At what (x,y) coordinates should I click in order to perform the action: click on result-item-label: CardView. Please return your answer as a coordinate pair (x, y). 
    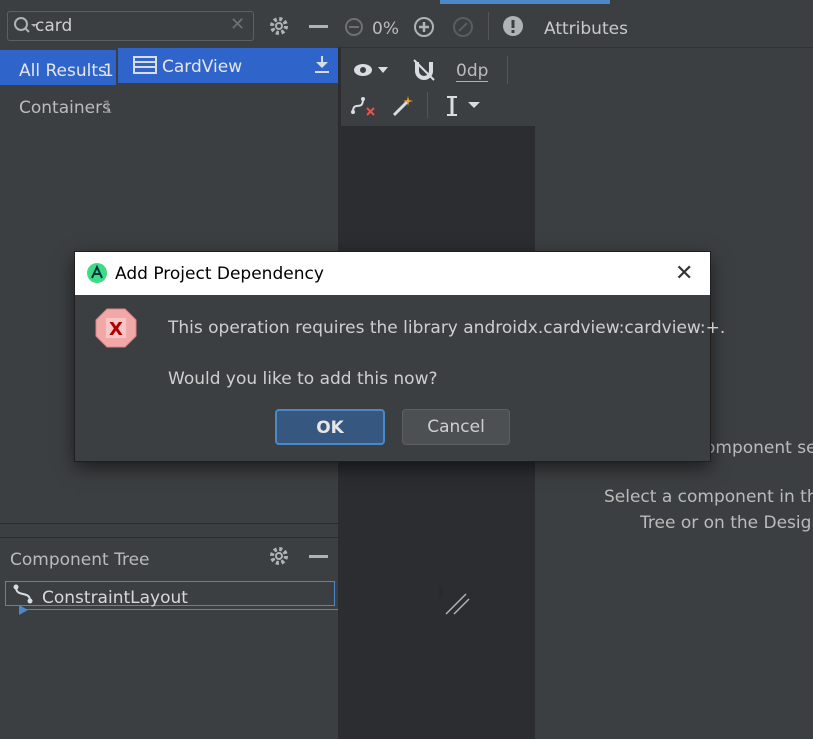
    Looking at the image, I should click on (202, 67).